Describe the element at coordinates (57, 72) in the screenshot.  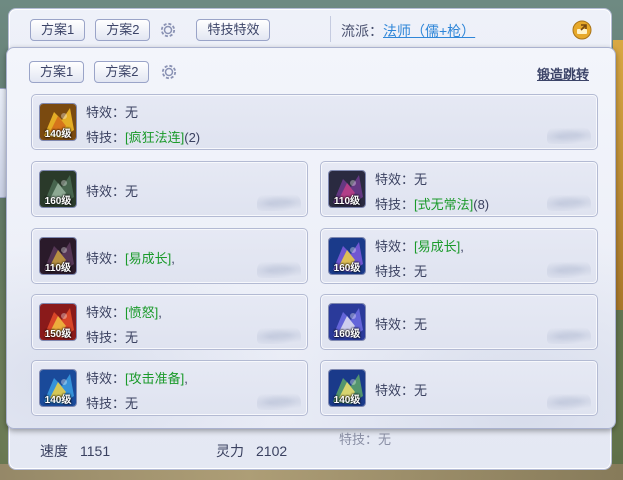
I see `popup-plan-1-tab: 方案1` at that location.